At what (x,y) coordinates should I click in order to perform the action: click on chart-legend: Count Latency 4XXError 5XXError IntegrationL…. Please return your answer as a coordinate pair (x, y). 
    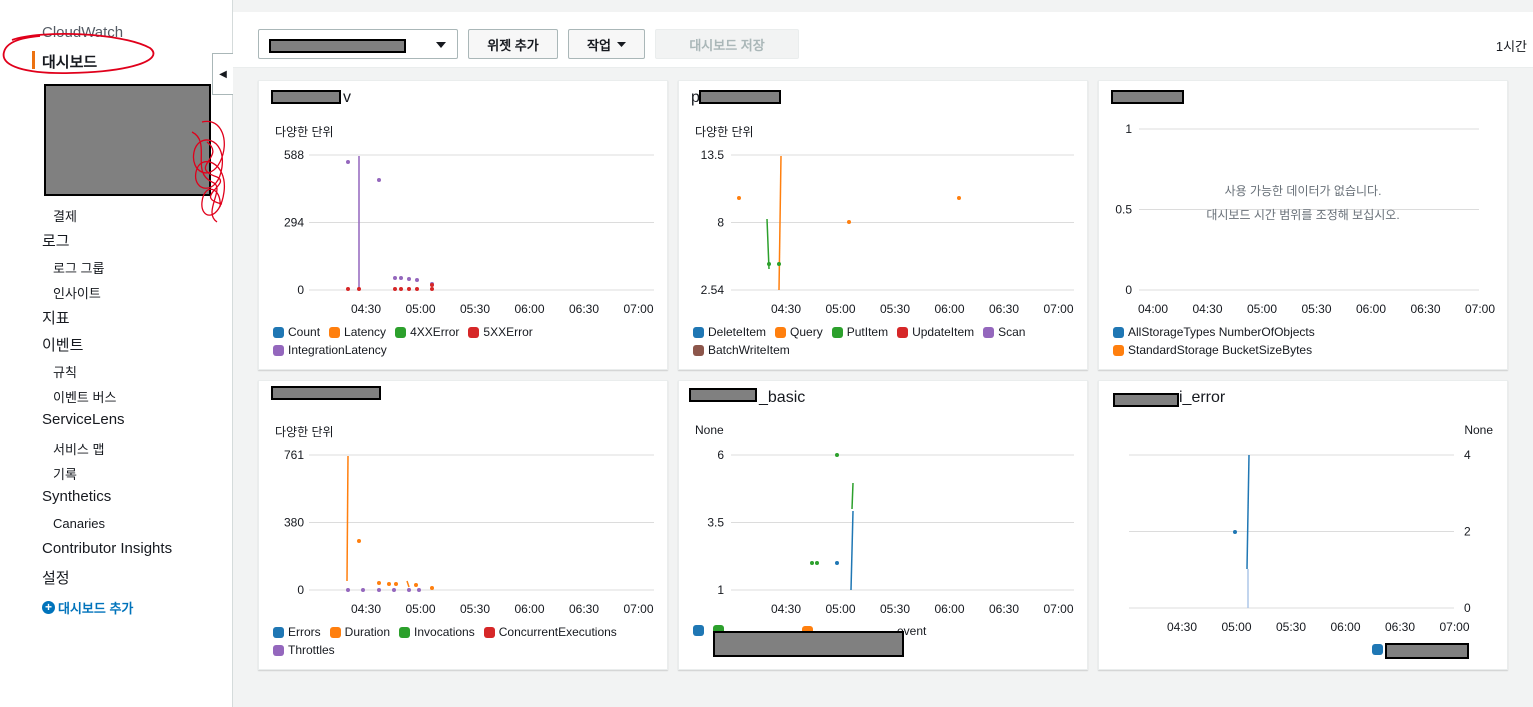
    Looking at the image, I should click on (463, 341).